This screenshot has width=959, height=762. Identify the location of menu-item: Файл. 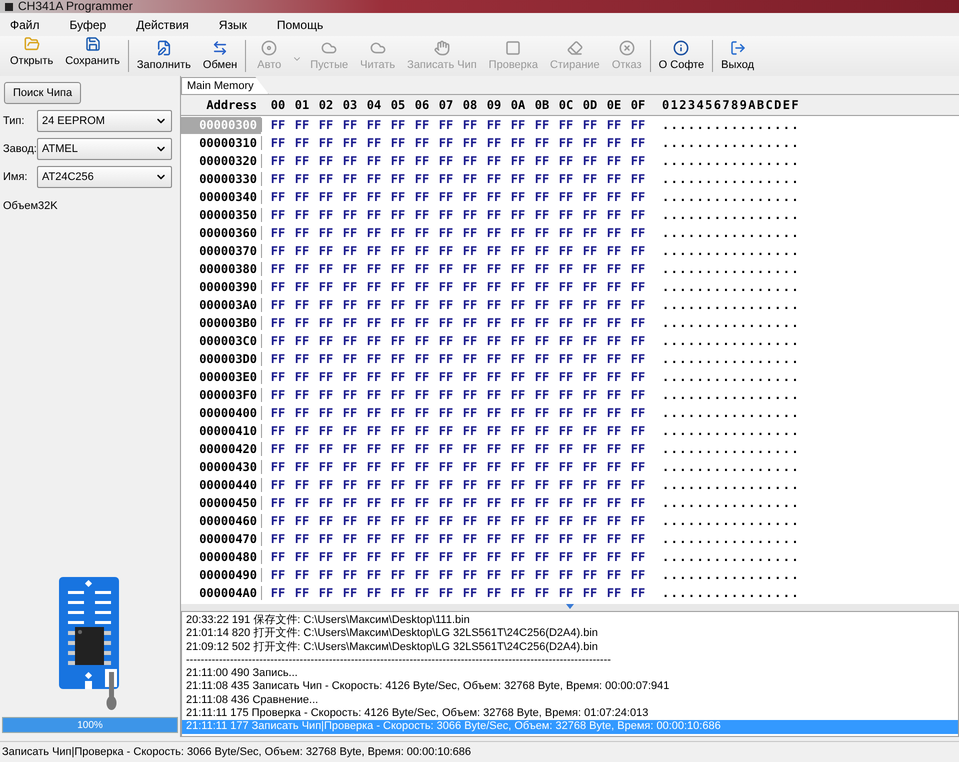
(20, 25).